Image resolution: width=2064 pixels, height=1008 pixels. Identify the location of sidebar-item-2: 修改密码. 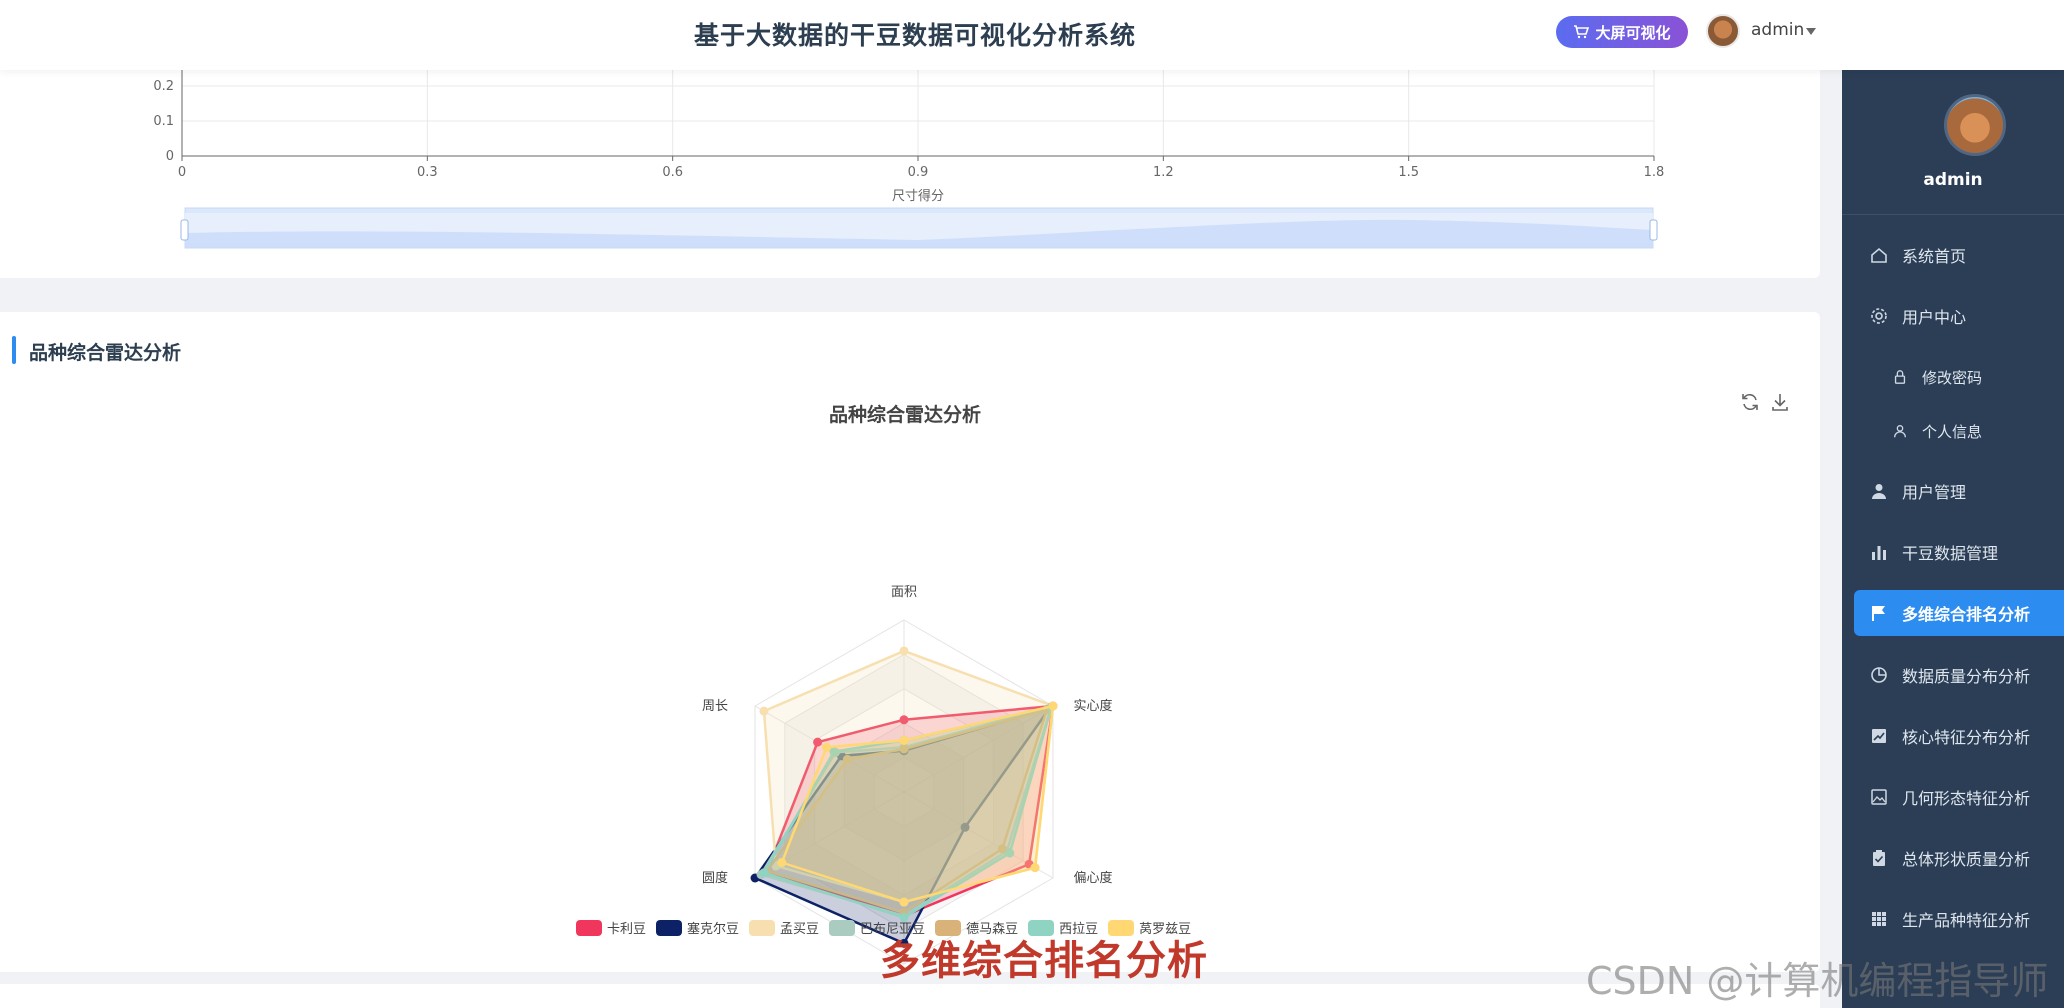
(1953, 377).